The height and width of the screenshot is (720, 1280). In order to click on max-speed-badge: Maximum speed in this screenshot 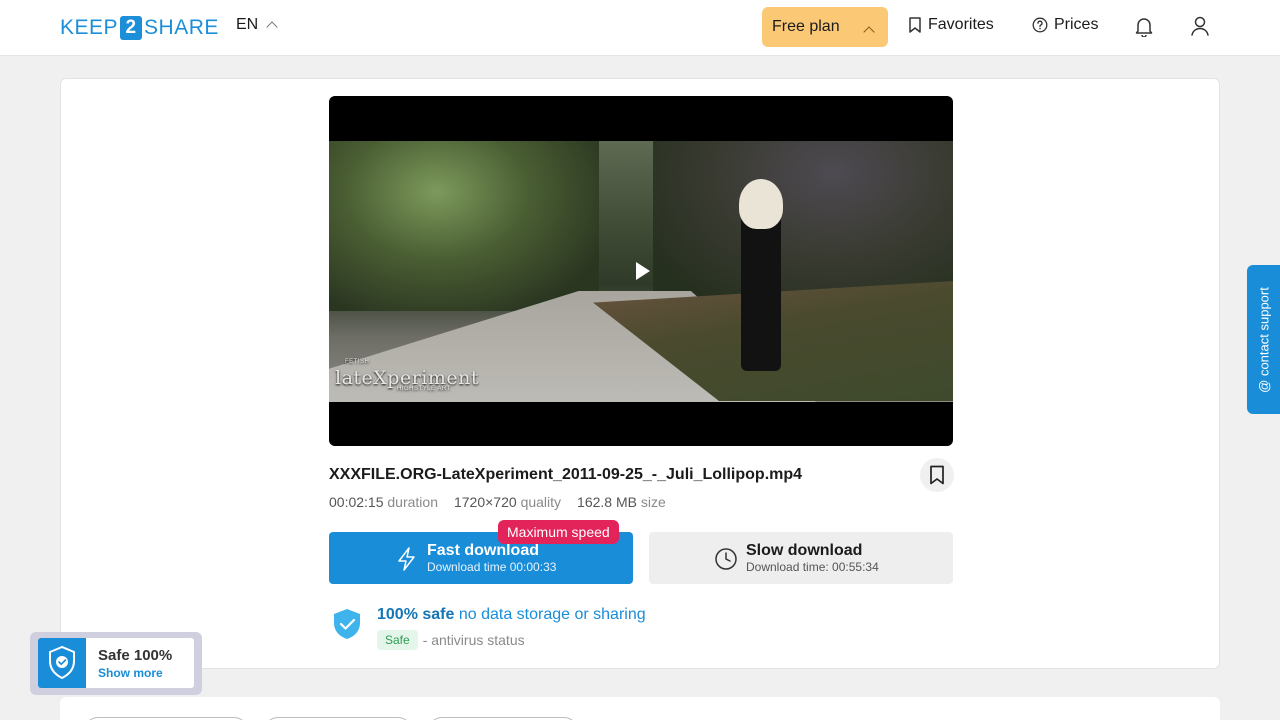, I will do `click(558, 532)`.